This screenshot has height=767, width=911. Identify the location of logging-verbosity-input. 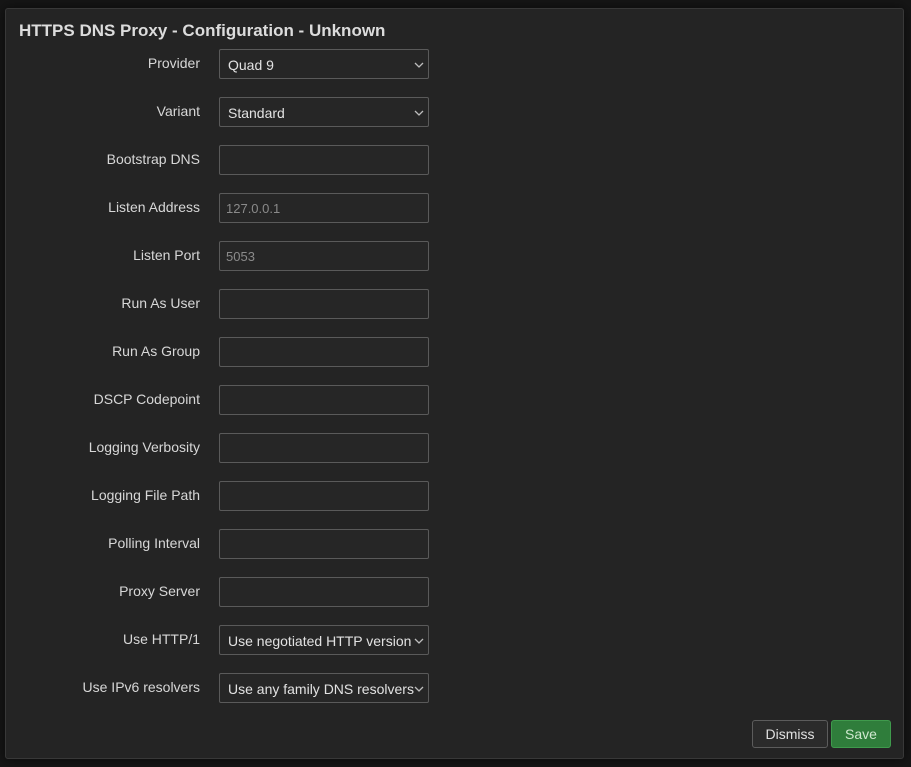
(324, 448).